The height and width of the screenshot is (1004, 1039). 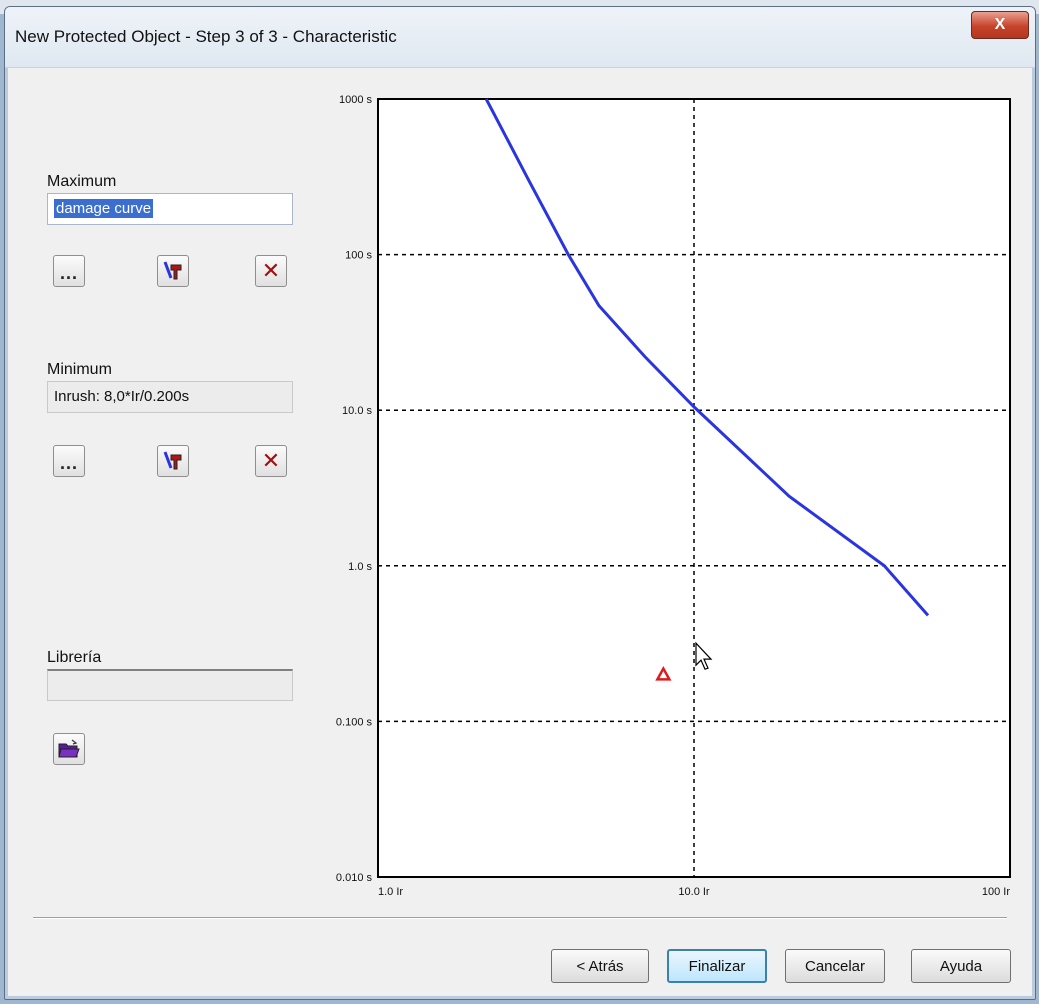 What do you see at coordinates (79, 369) in the screenshot?
I see `minimum-label: Minimum` at bounding box center [79, 369].